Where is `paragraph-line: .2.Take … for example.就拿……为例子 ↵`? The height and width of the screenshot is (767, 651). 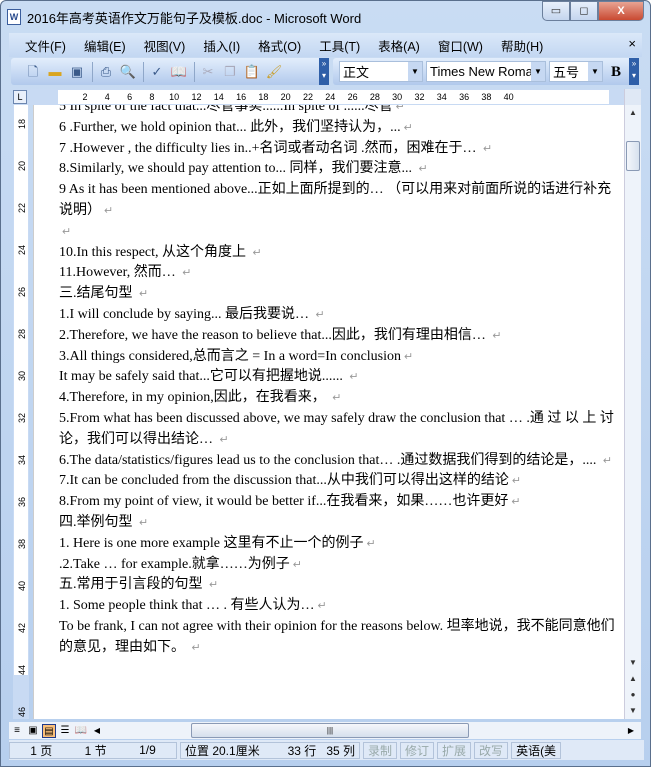
paragraph-line: .2.Take … for example.就拿……为例子 ↵ is located at coordinates (339, 565).